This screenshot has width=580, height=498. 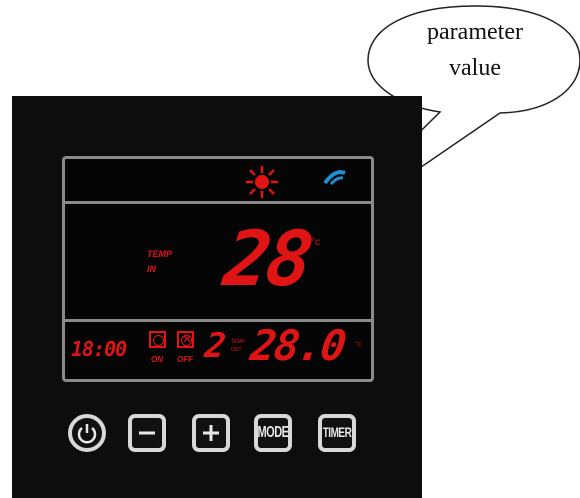 I want to click on minus-button, so click(x=147, y=433).